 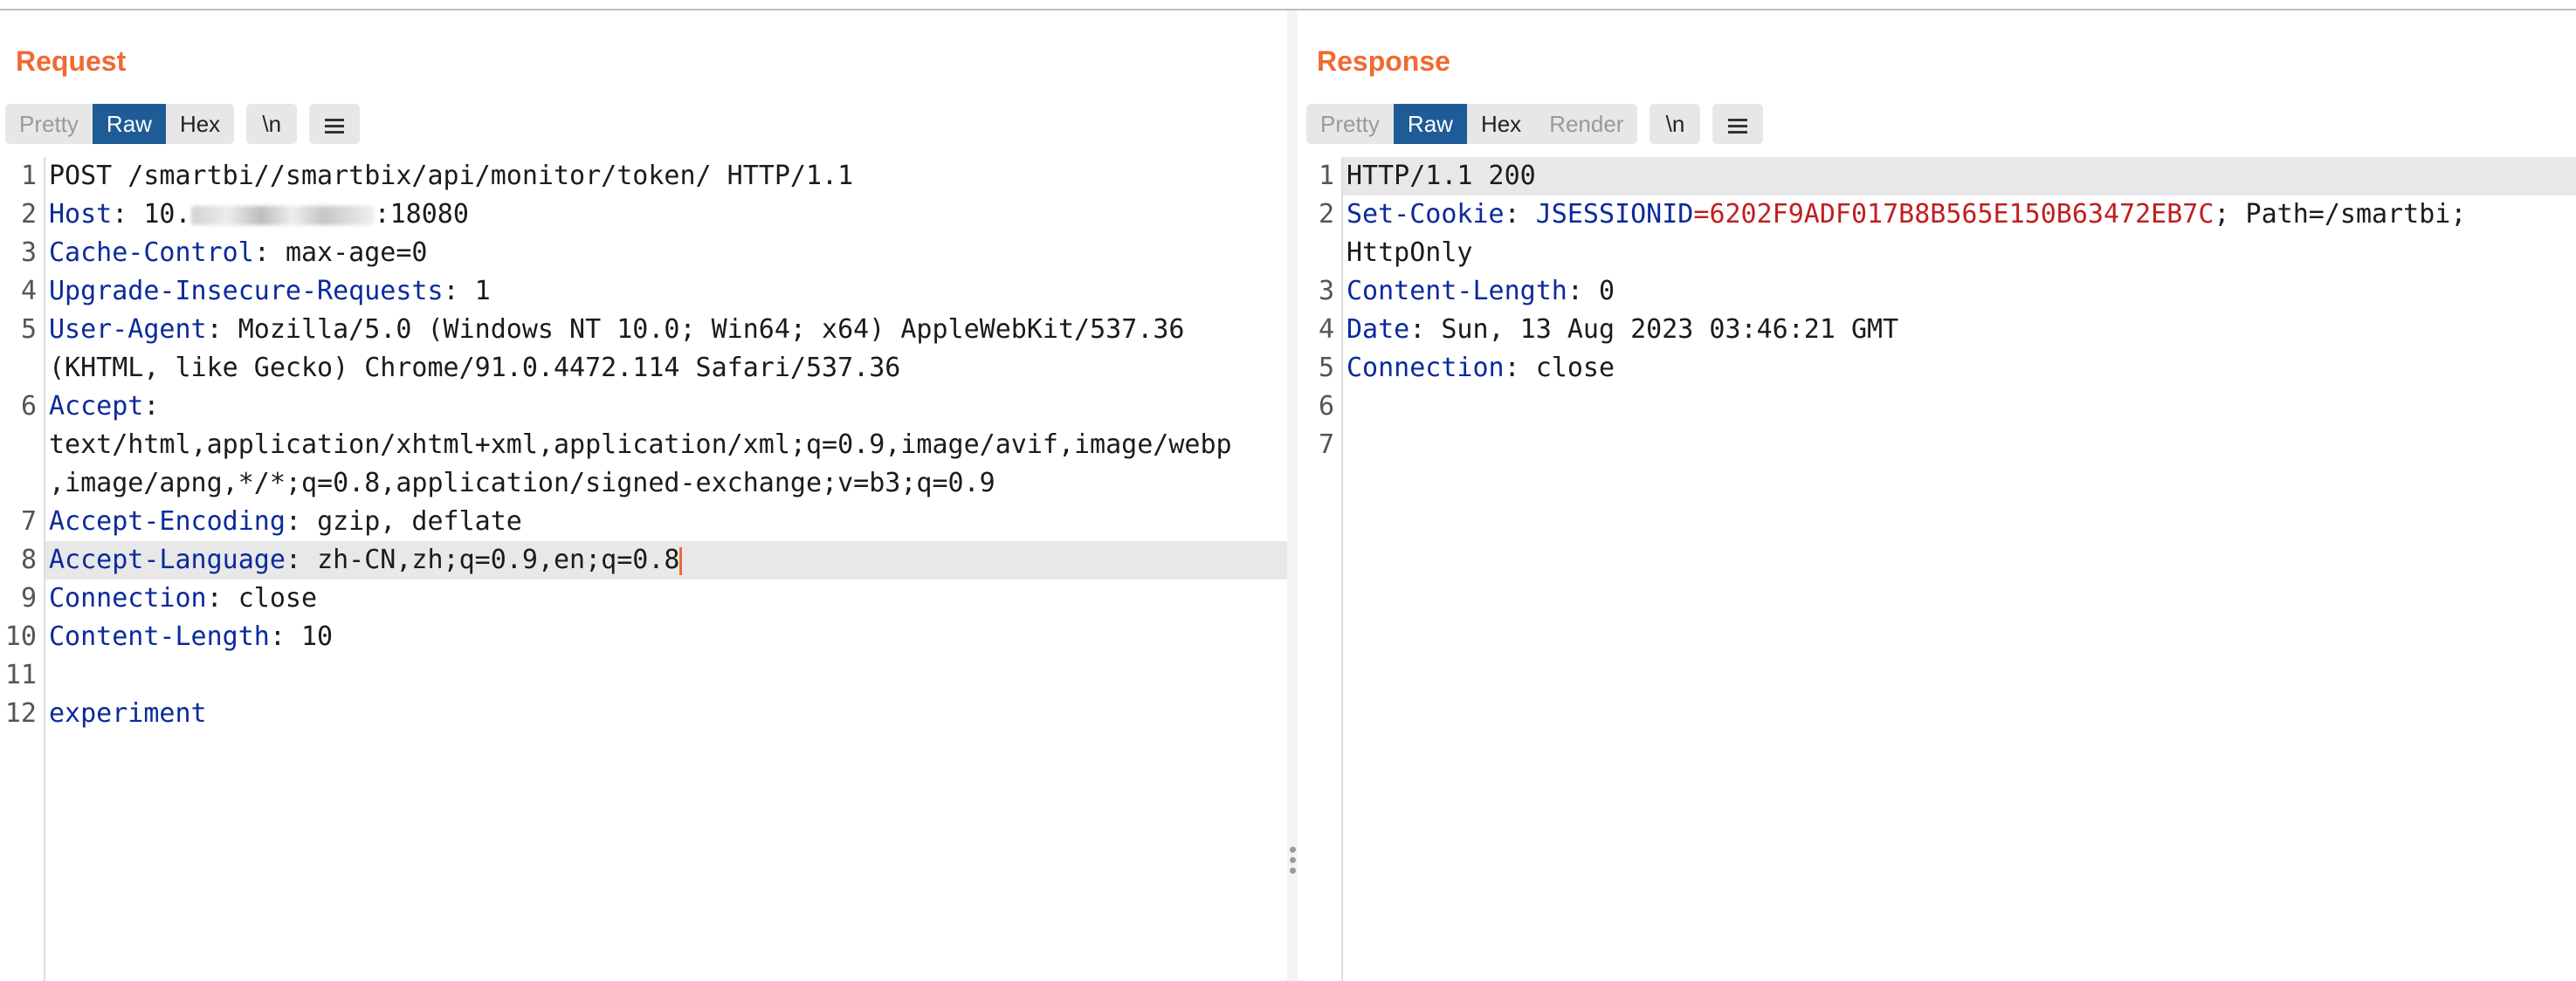 What do you see at coordinates (1292, 495) in the screenshot?
I see `pane-splitter` at bounding box center [1292, 495].